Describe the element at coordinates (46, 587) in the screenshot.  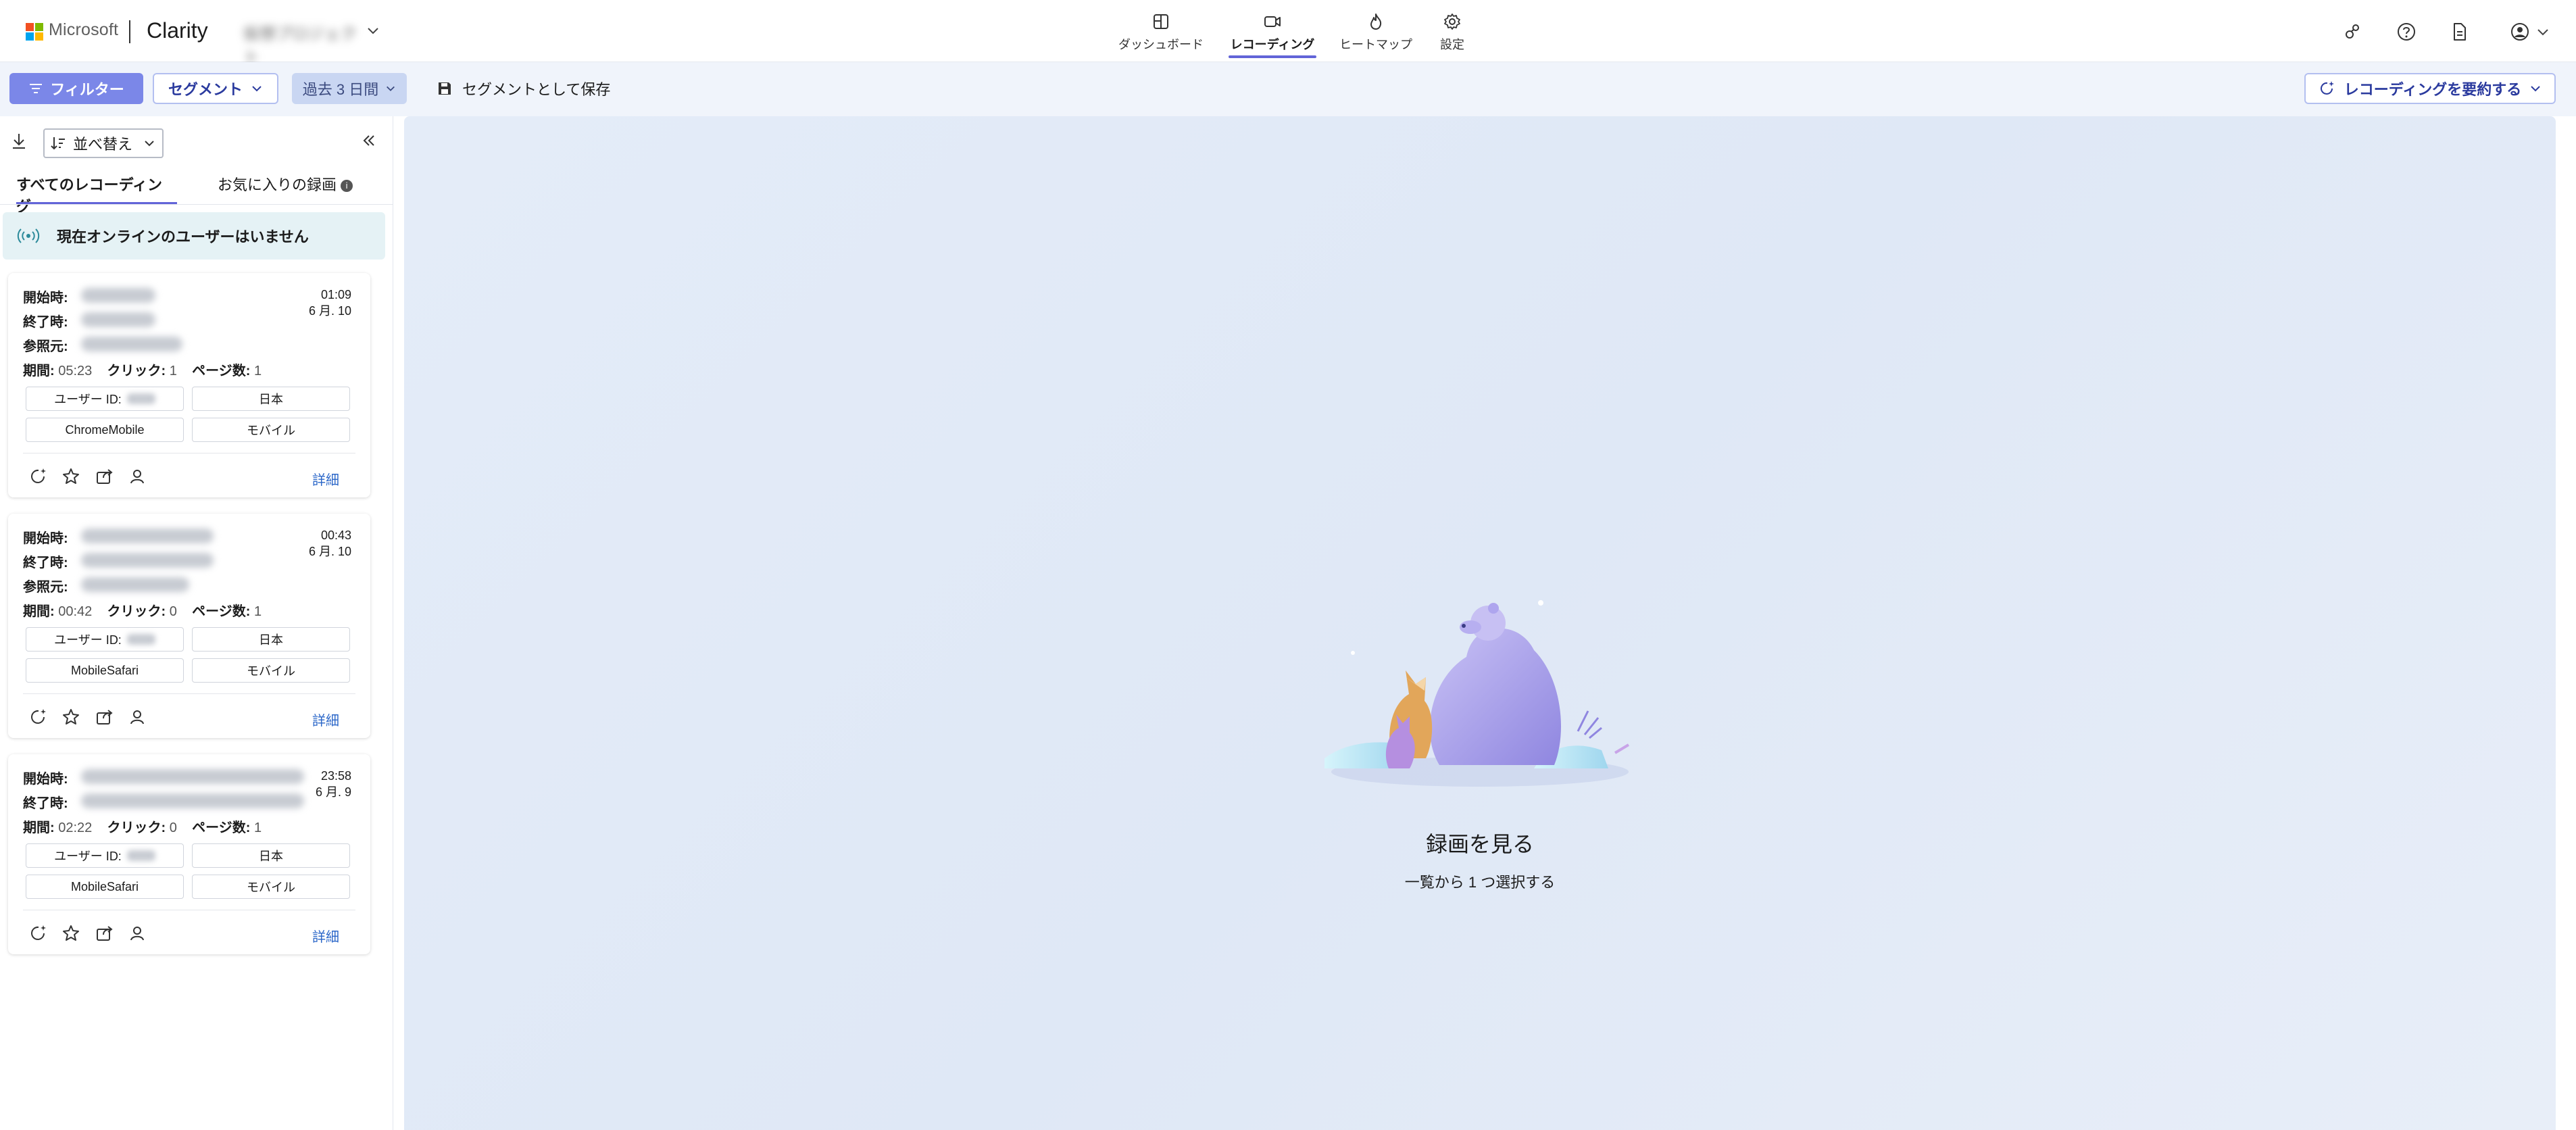
I see `referrer-label: 参照元:` at that location.